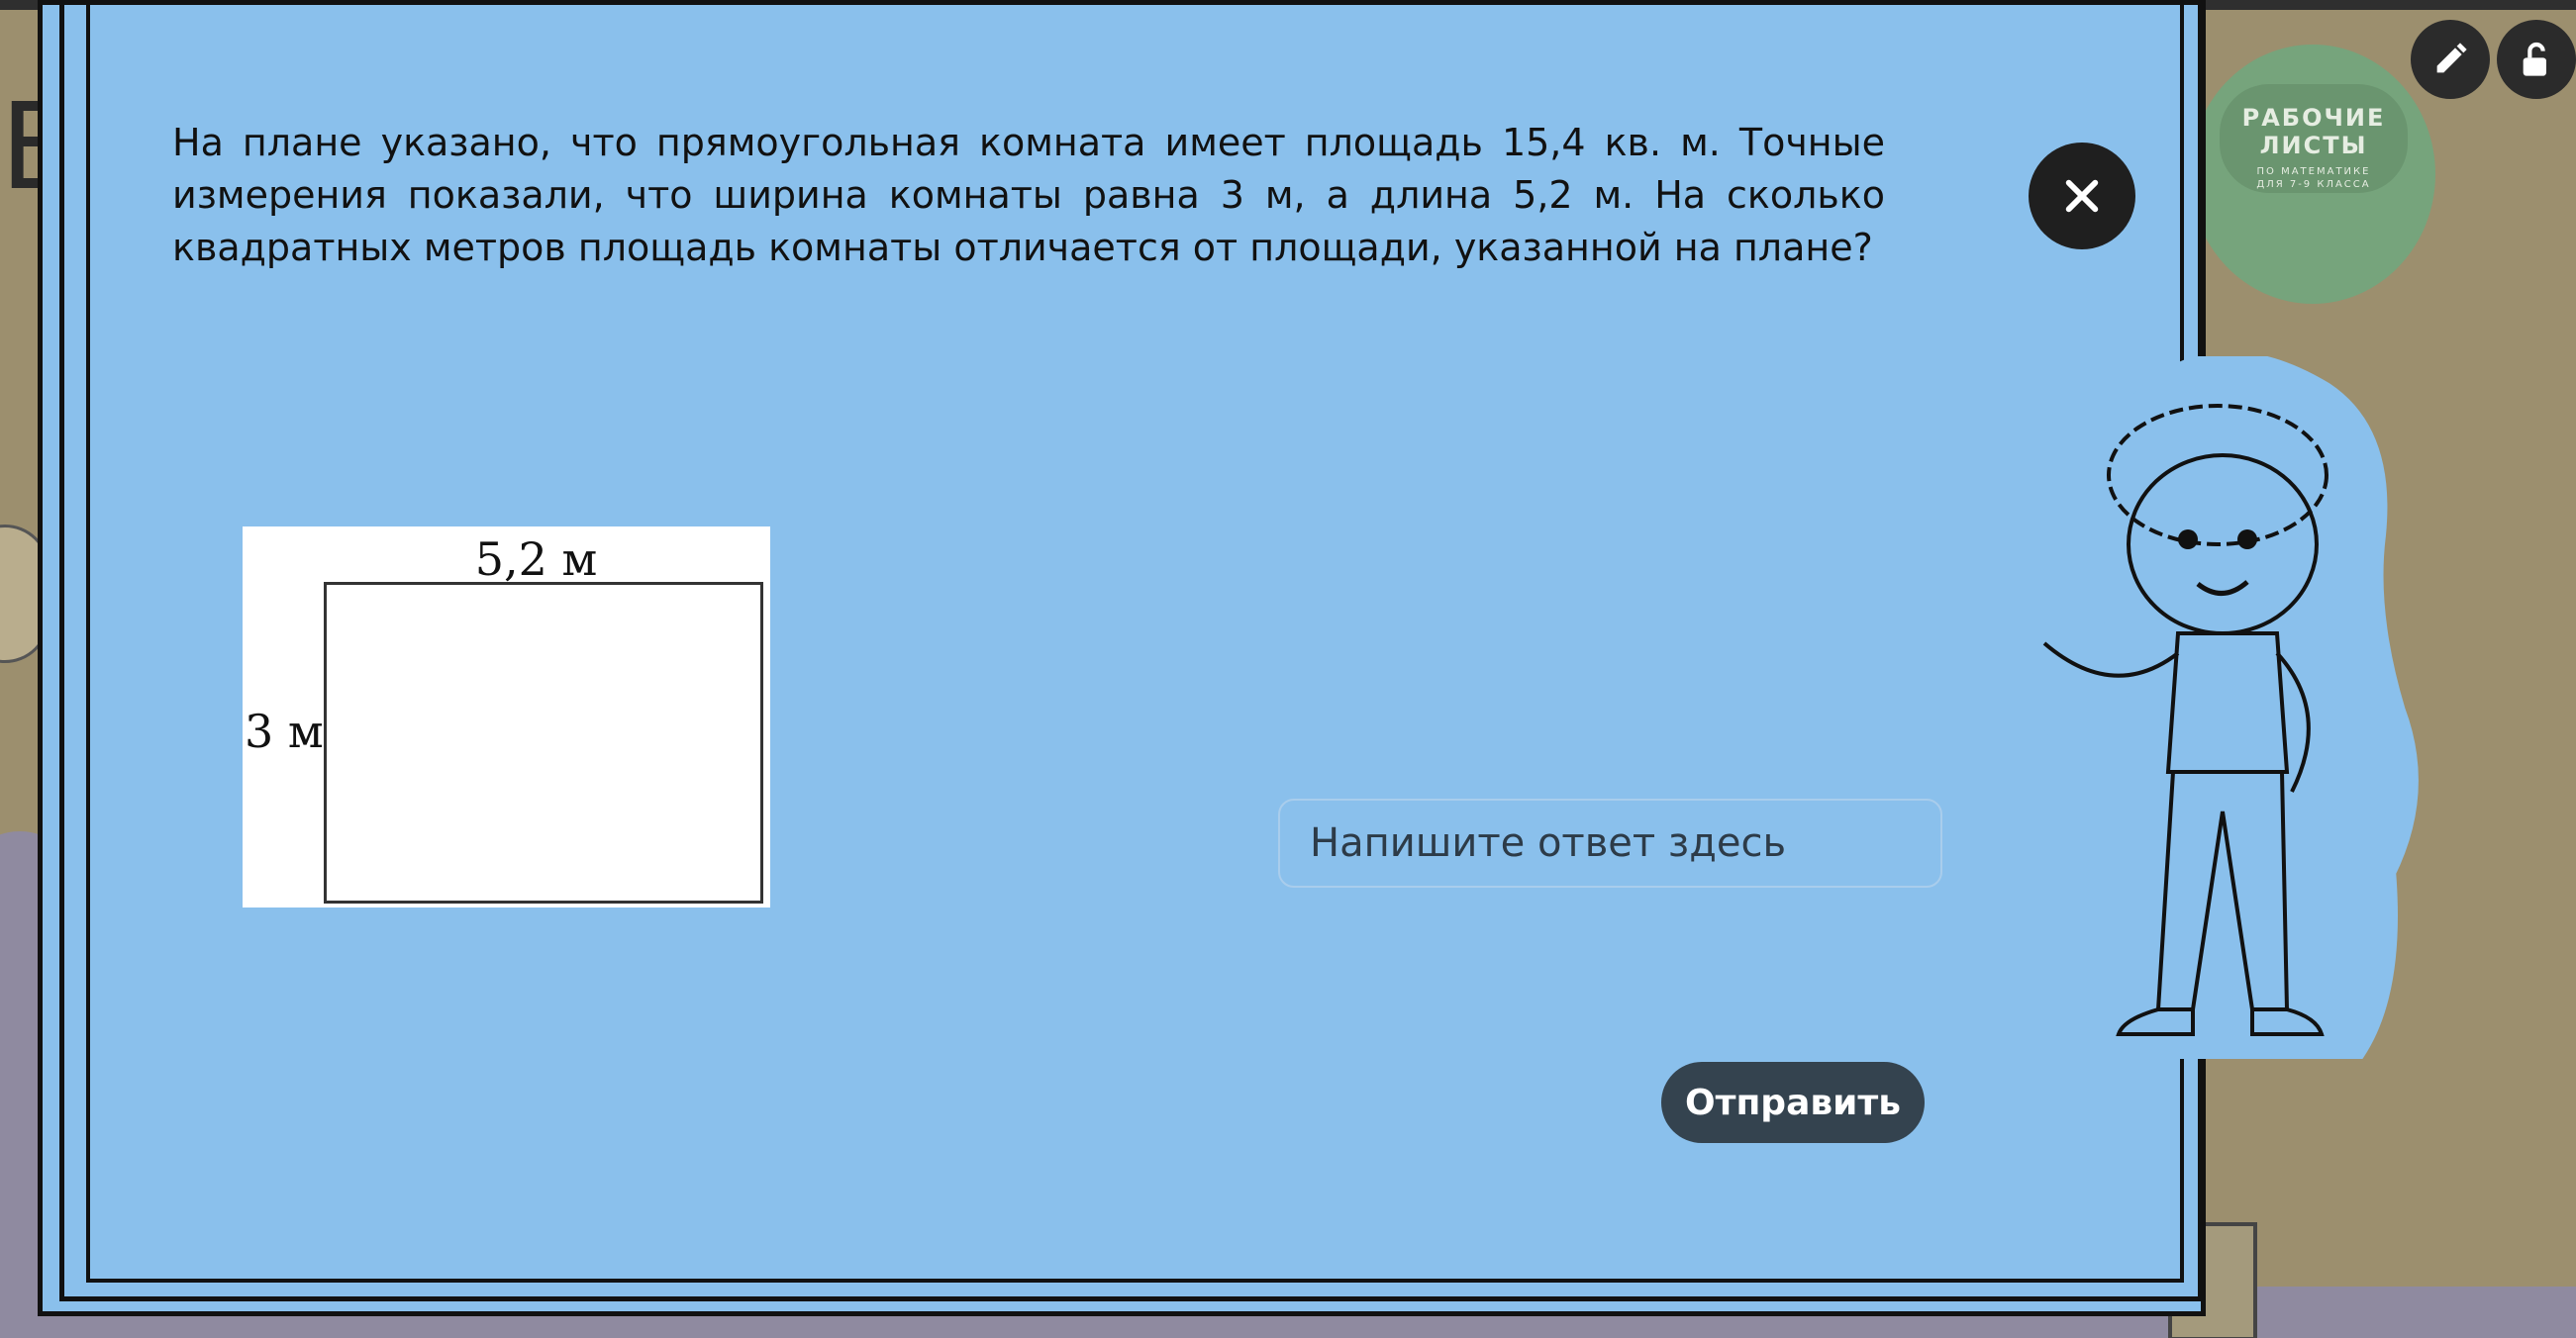 The image size is (2576, 1338). What do you see at coordinates (2313, 185) in the screenshot?
I see `logo-sub-line2: ДЛЯ 7-9 КЛАССА` at bounding box center [2313, 185].